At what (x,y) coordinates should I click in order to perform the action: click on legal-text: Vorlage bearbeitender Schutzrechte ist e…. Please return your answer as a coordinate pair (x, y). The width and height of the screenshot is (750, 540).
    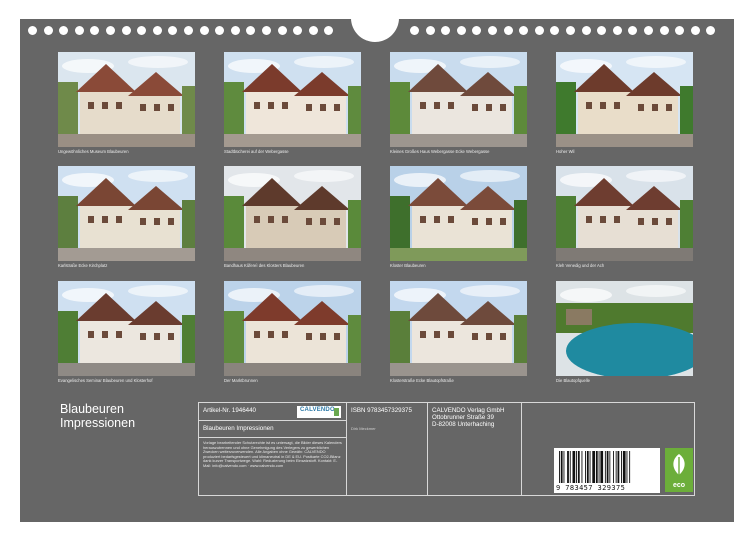
    Looking at the image, I should click on (272, 454).